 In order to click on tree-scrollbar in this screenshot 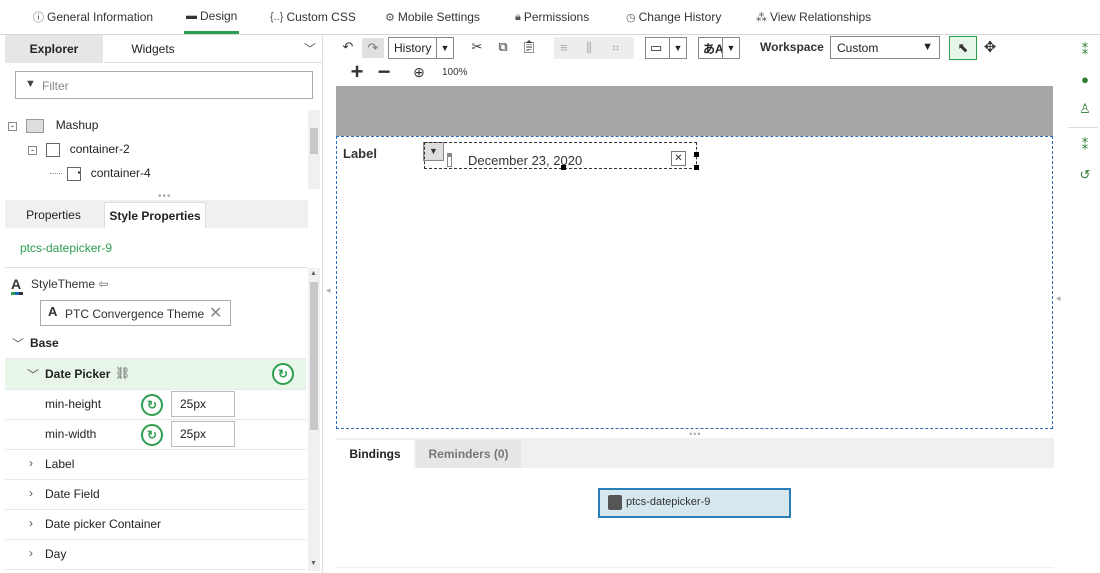, I will do `click(314, 149)`.